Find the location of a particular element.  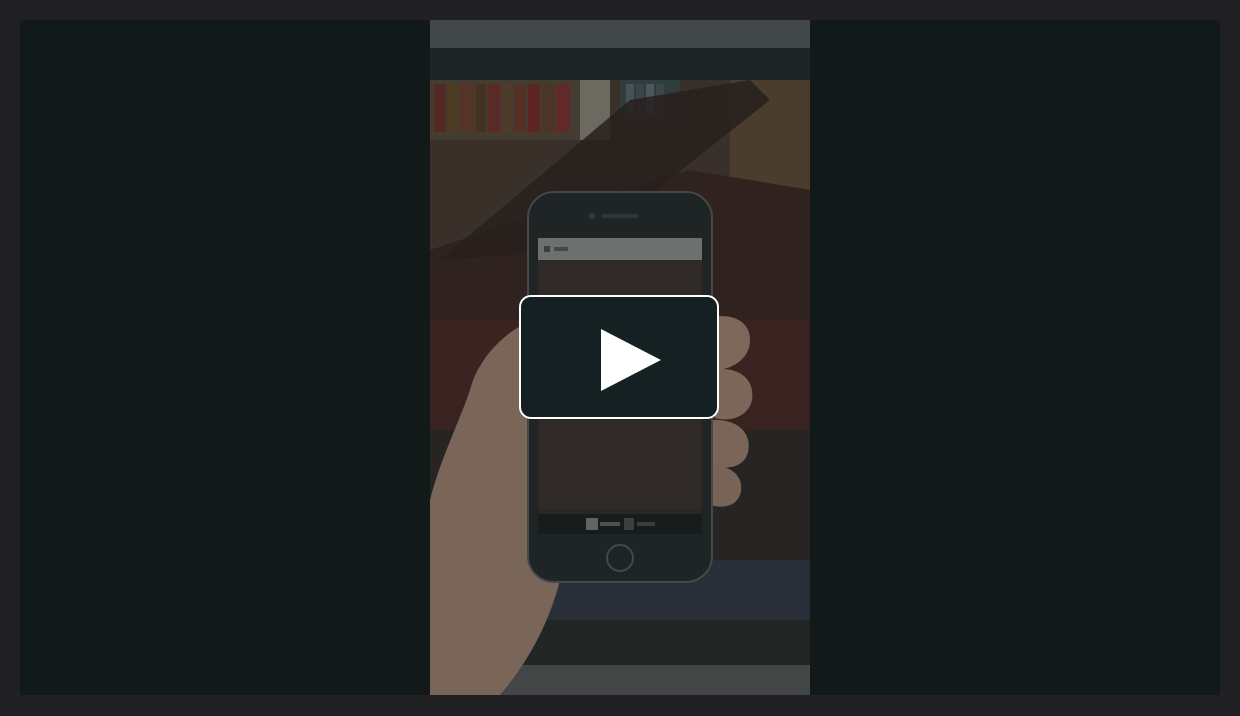

play-button is located at coordinates (619, 357).